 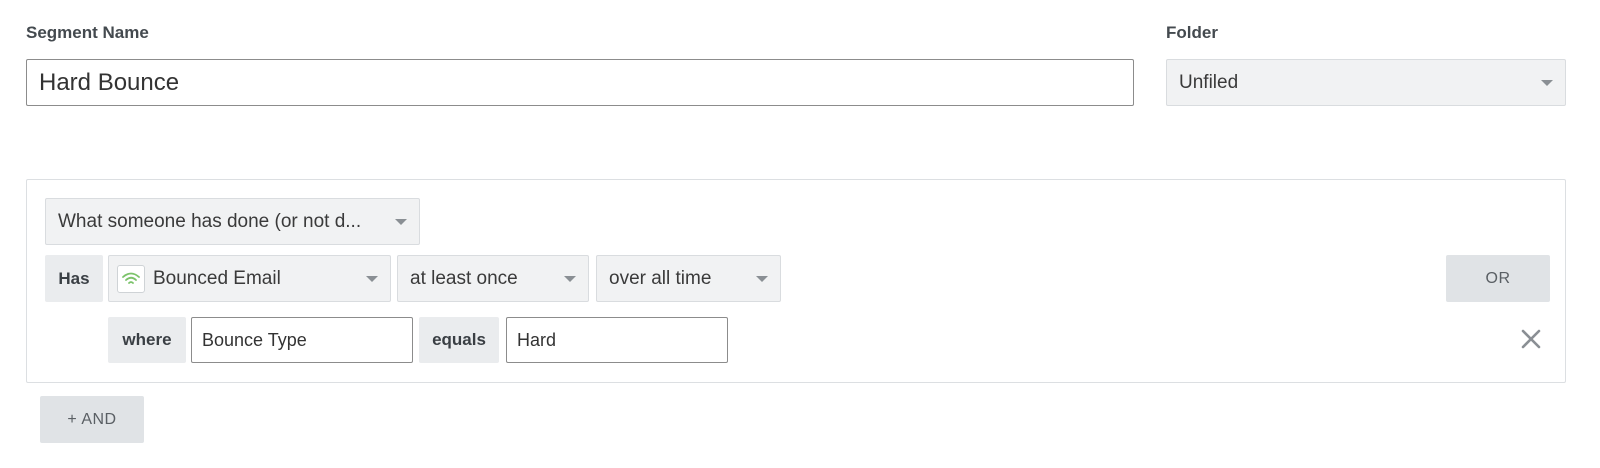 I want to click on has-label: Has, so click(x=74, y=278).